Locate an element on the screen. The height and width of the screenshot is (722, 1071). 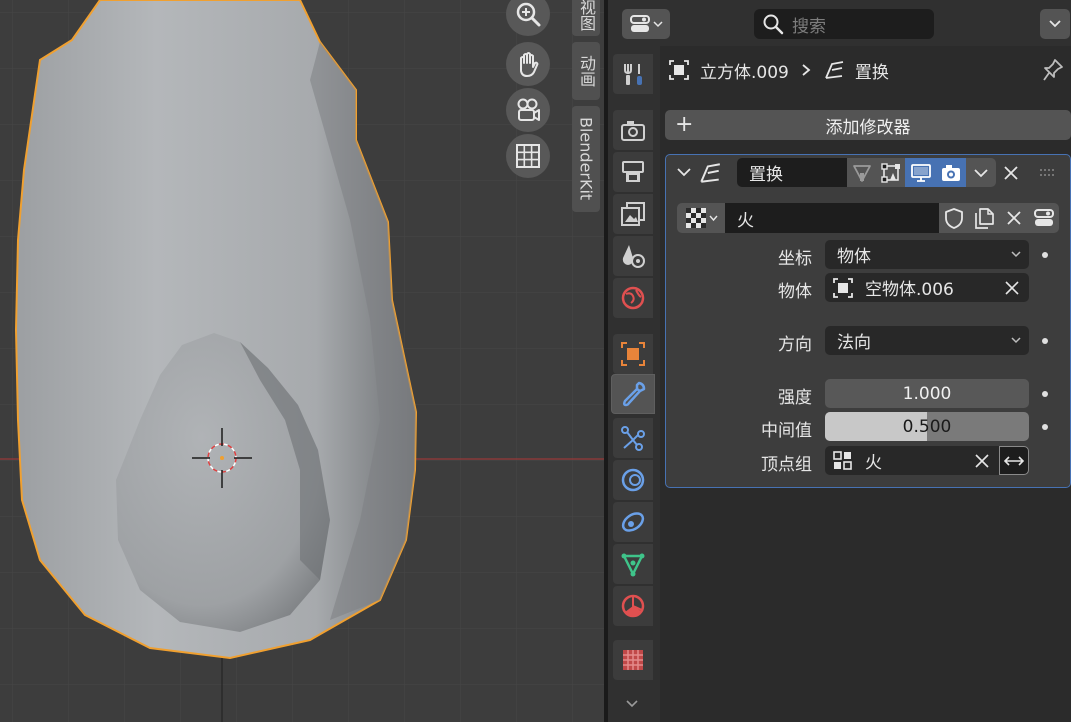
unlink-texture-button is located at coordinates (1014, 218).